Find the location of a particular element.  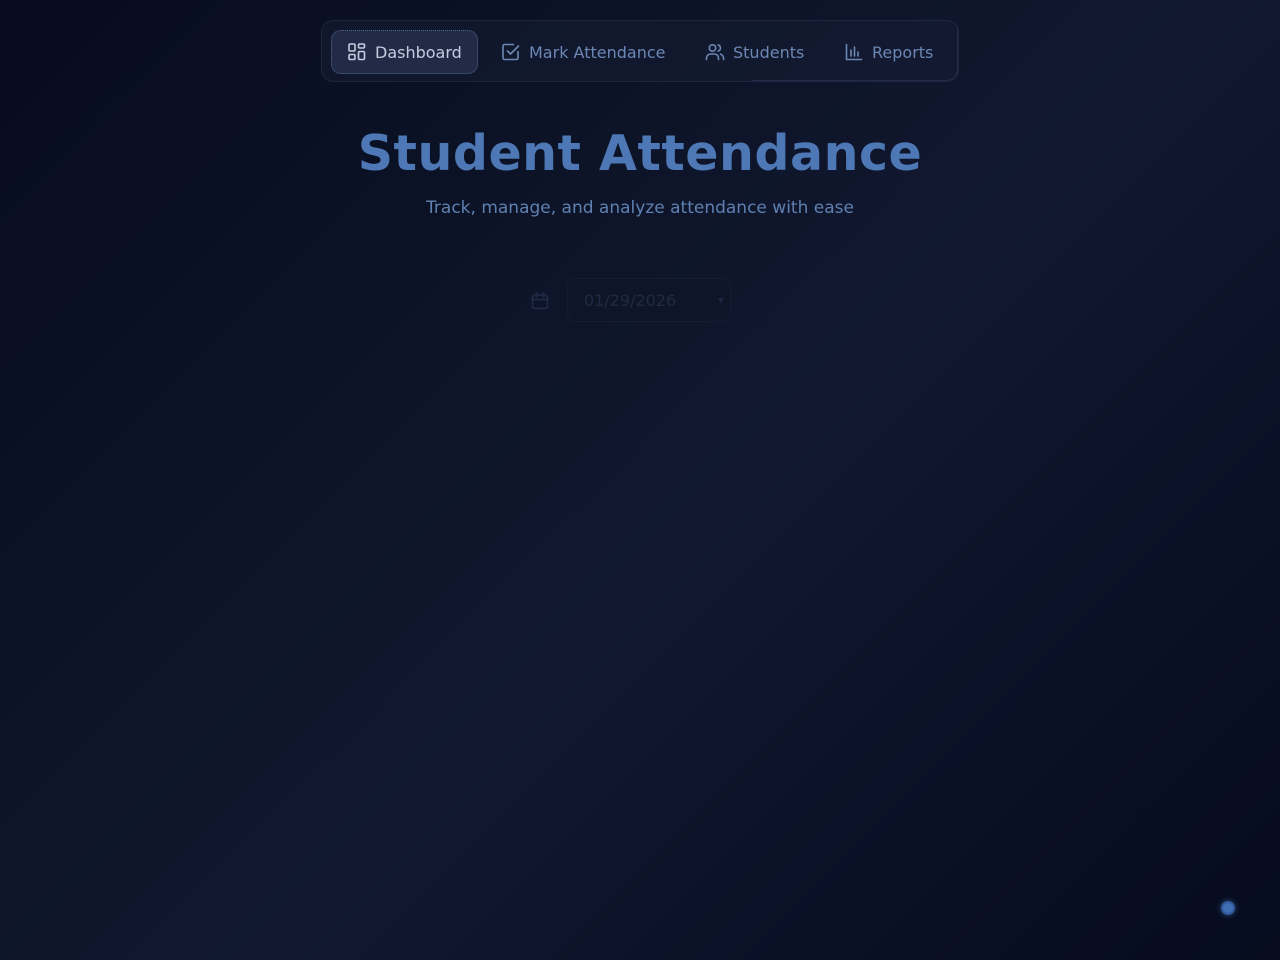

nav-students: Students is located at coordinates (754, 52).